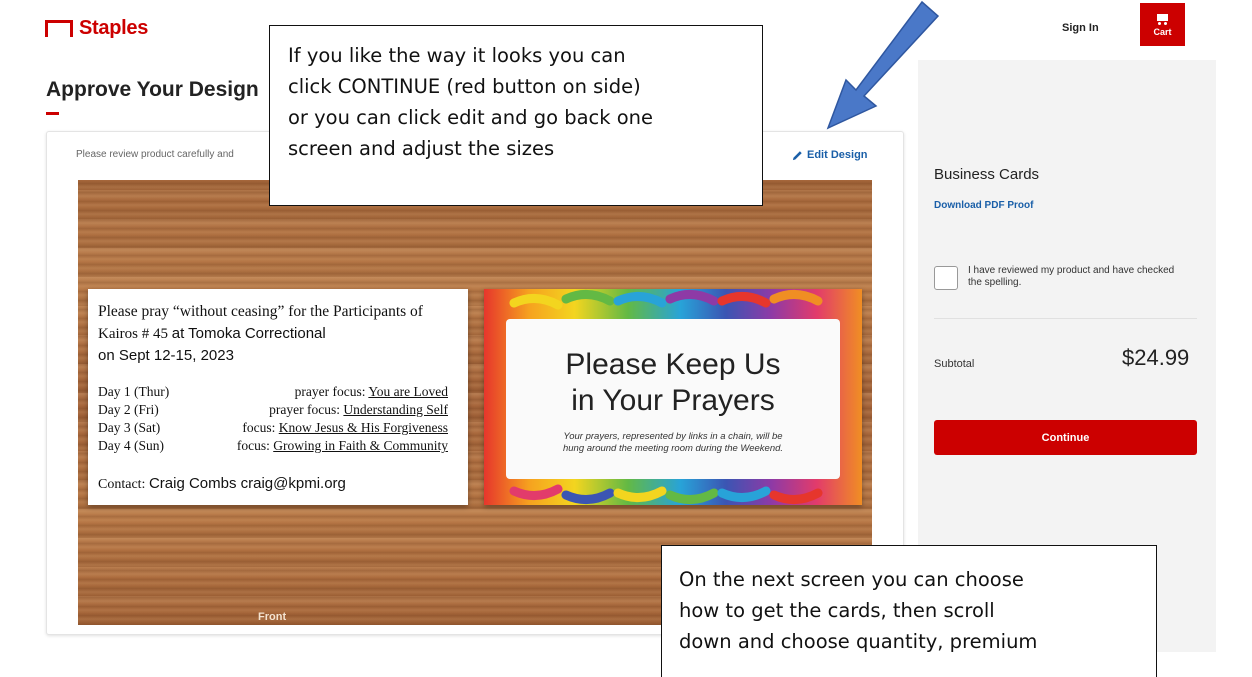  Describe the element at coordinates (673, 383) in the screenshot. I see `card-back-title: Please Keep Us in Your Prayers` at that location.